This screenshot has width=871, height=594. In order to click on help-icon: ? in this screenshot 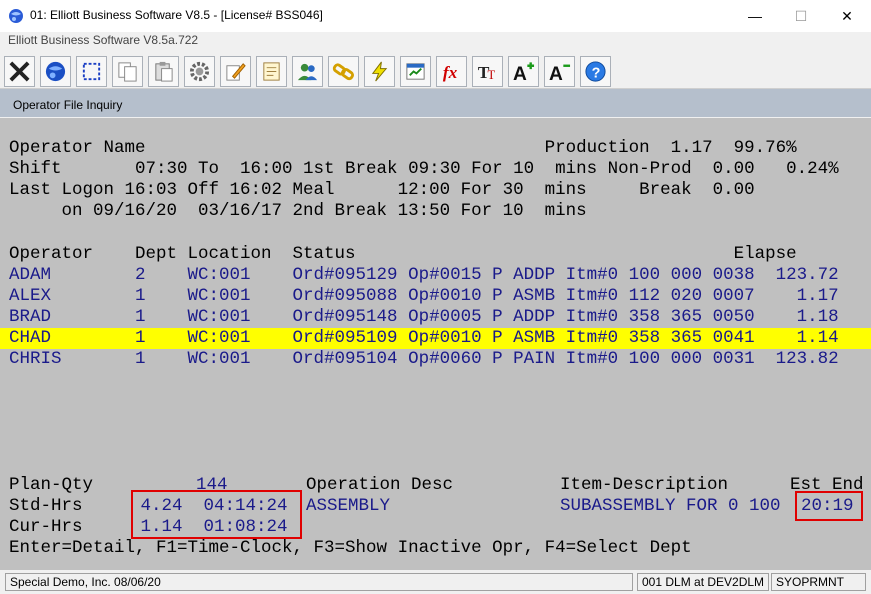, I will do `click(595, 71)`.